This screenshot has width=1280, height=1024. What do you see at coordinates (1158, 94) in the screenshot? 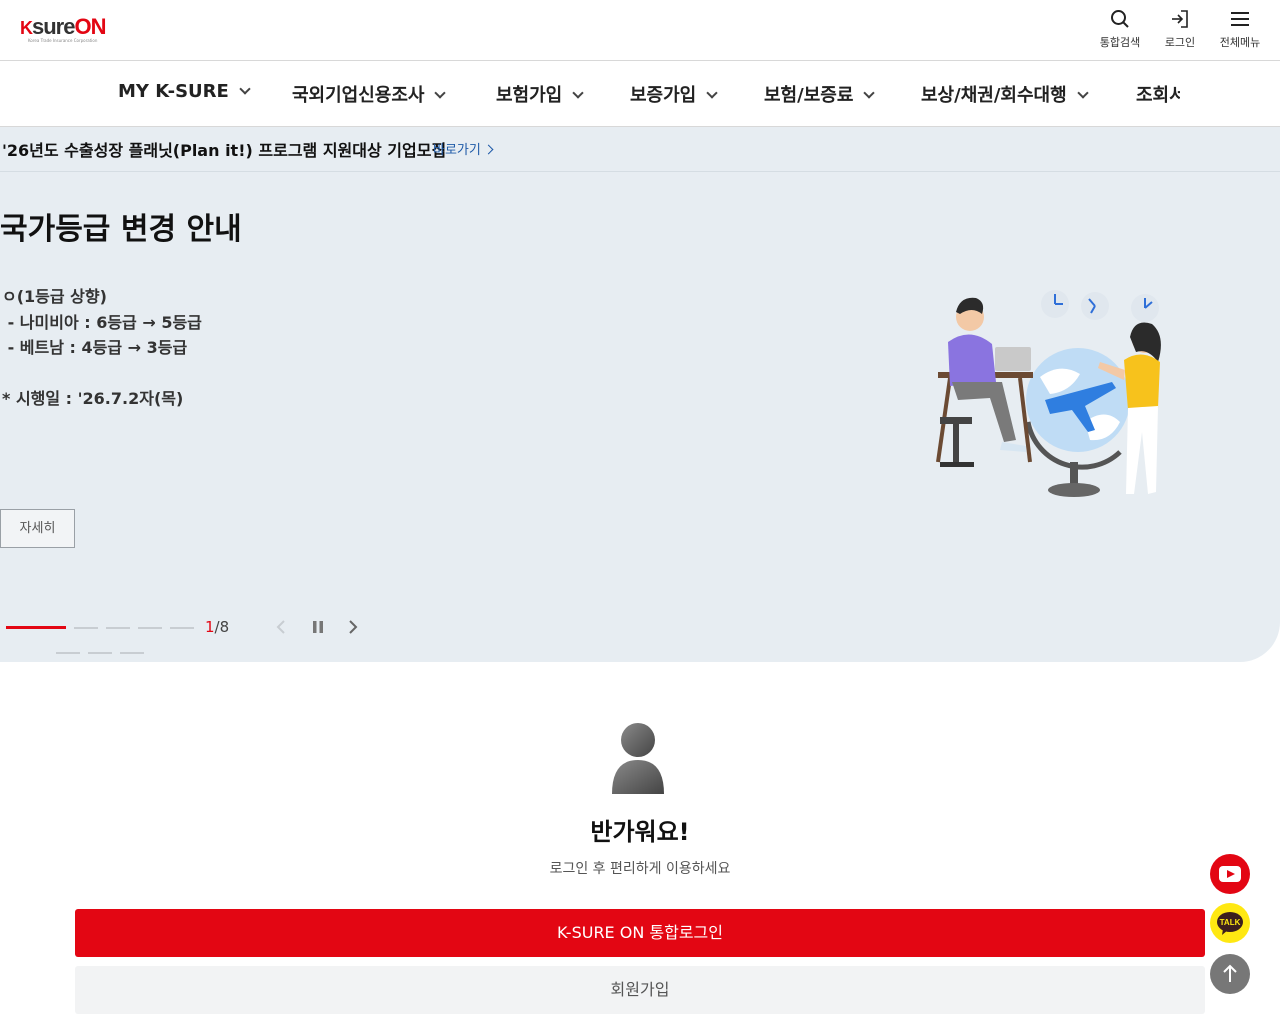
I see `nav-inquiry: 조회서` at bounding box center [1158, 94].